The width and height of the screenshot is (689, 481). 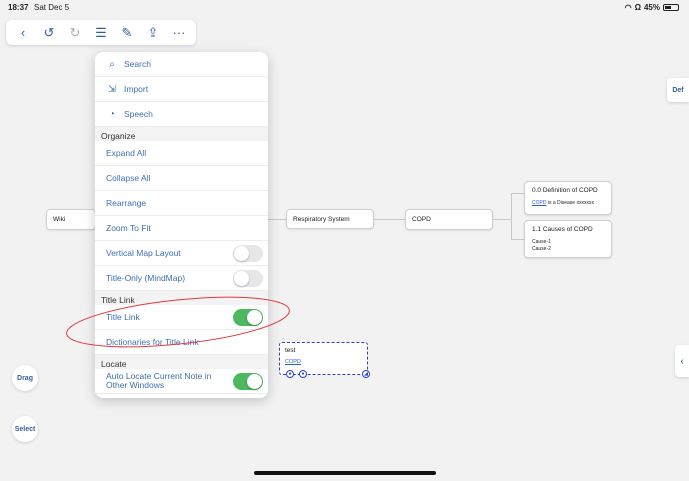 I want to click on vertical-map-layout-toggle, so click(x=248, y=253).